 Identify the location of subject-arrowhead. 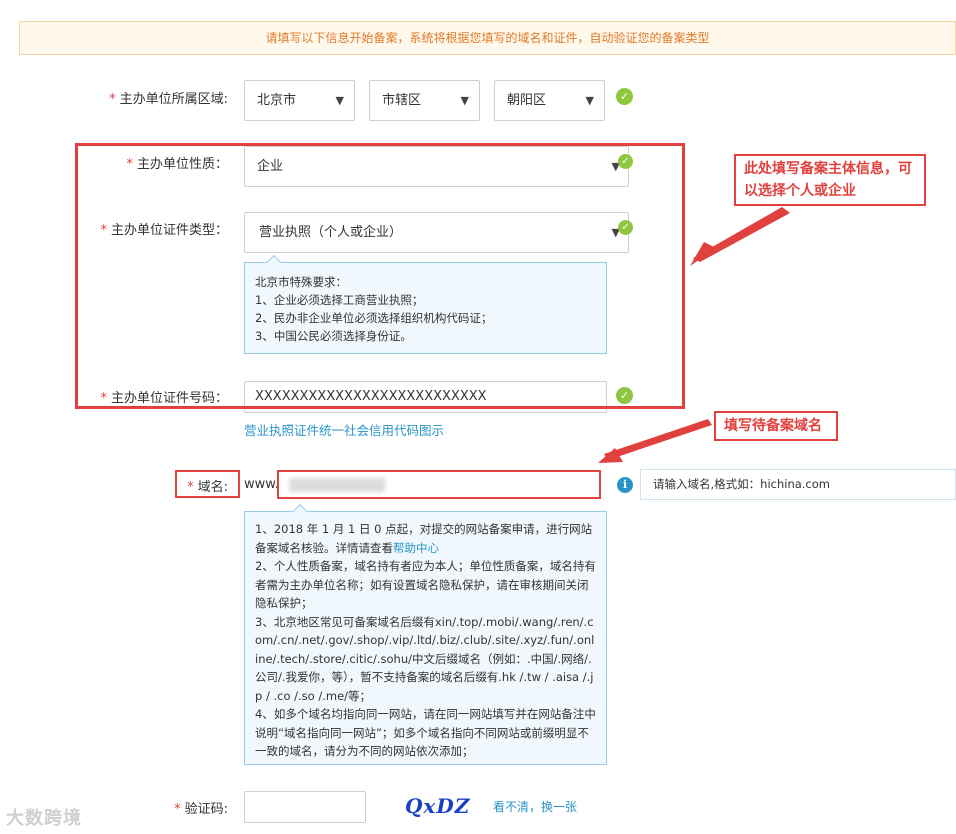
(703, 254).